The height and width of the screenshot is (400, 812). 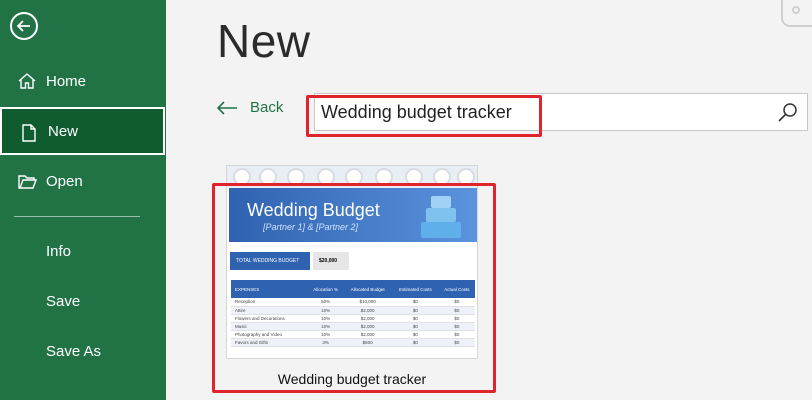 I want to click on back-label: Back, so click(x=267, y=107).